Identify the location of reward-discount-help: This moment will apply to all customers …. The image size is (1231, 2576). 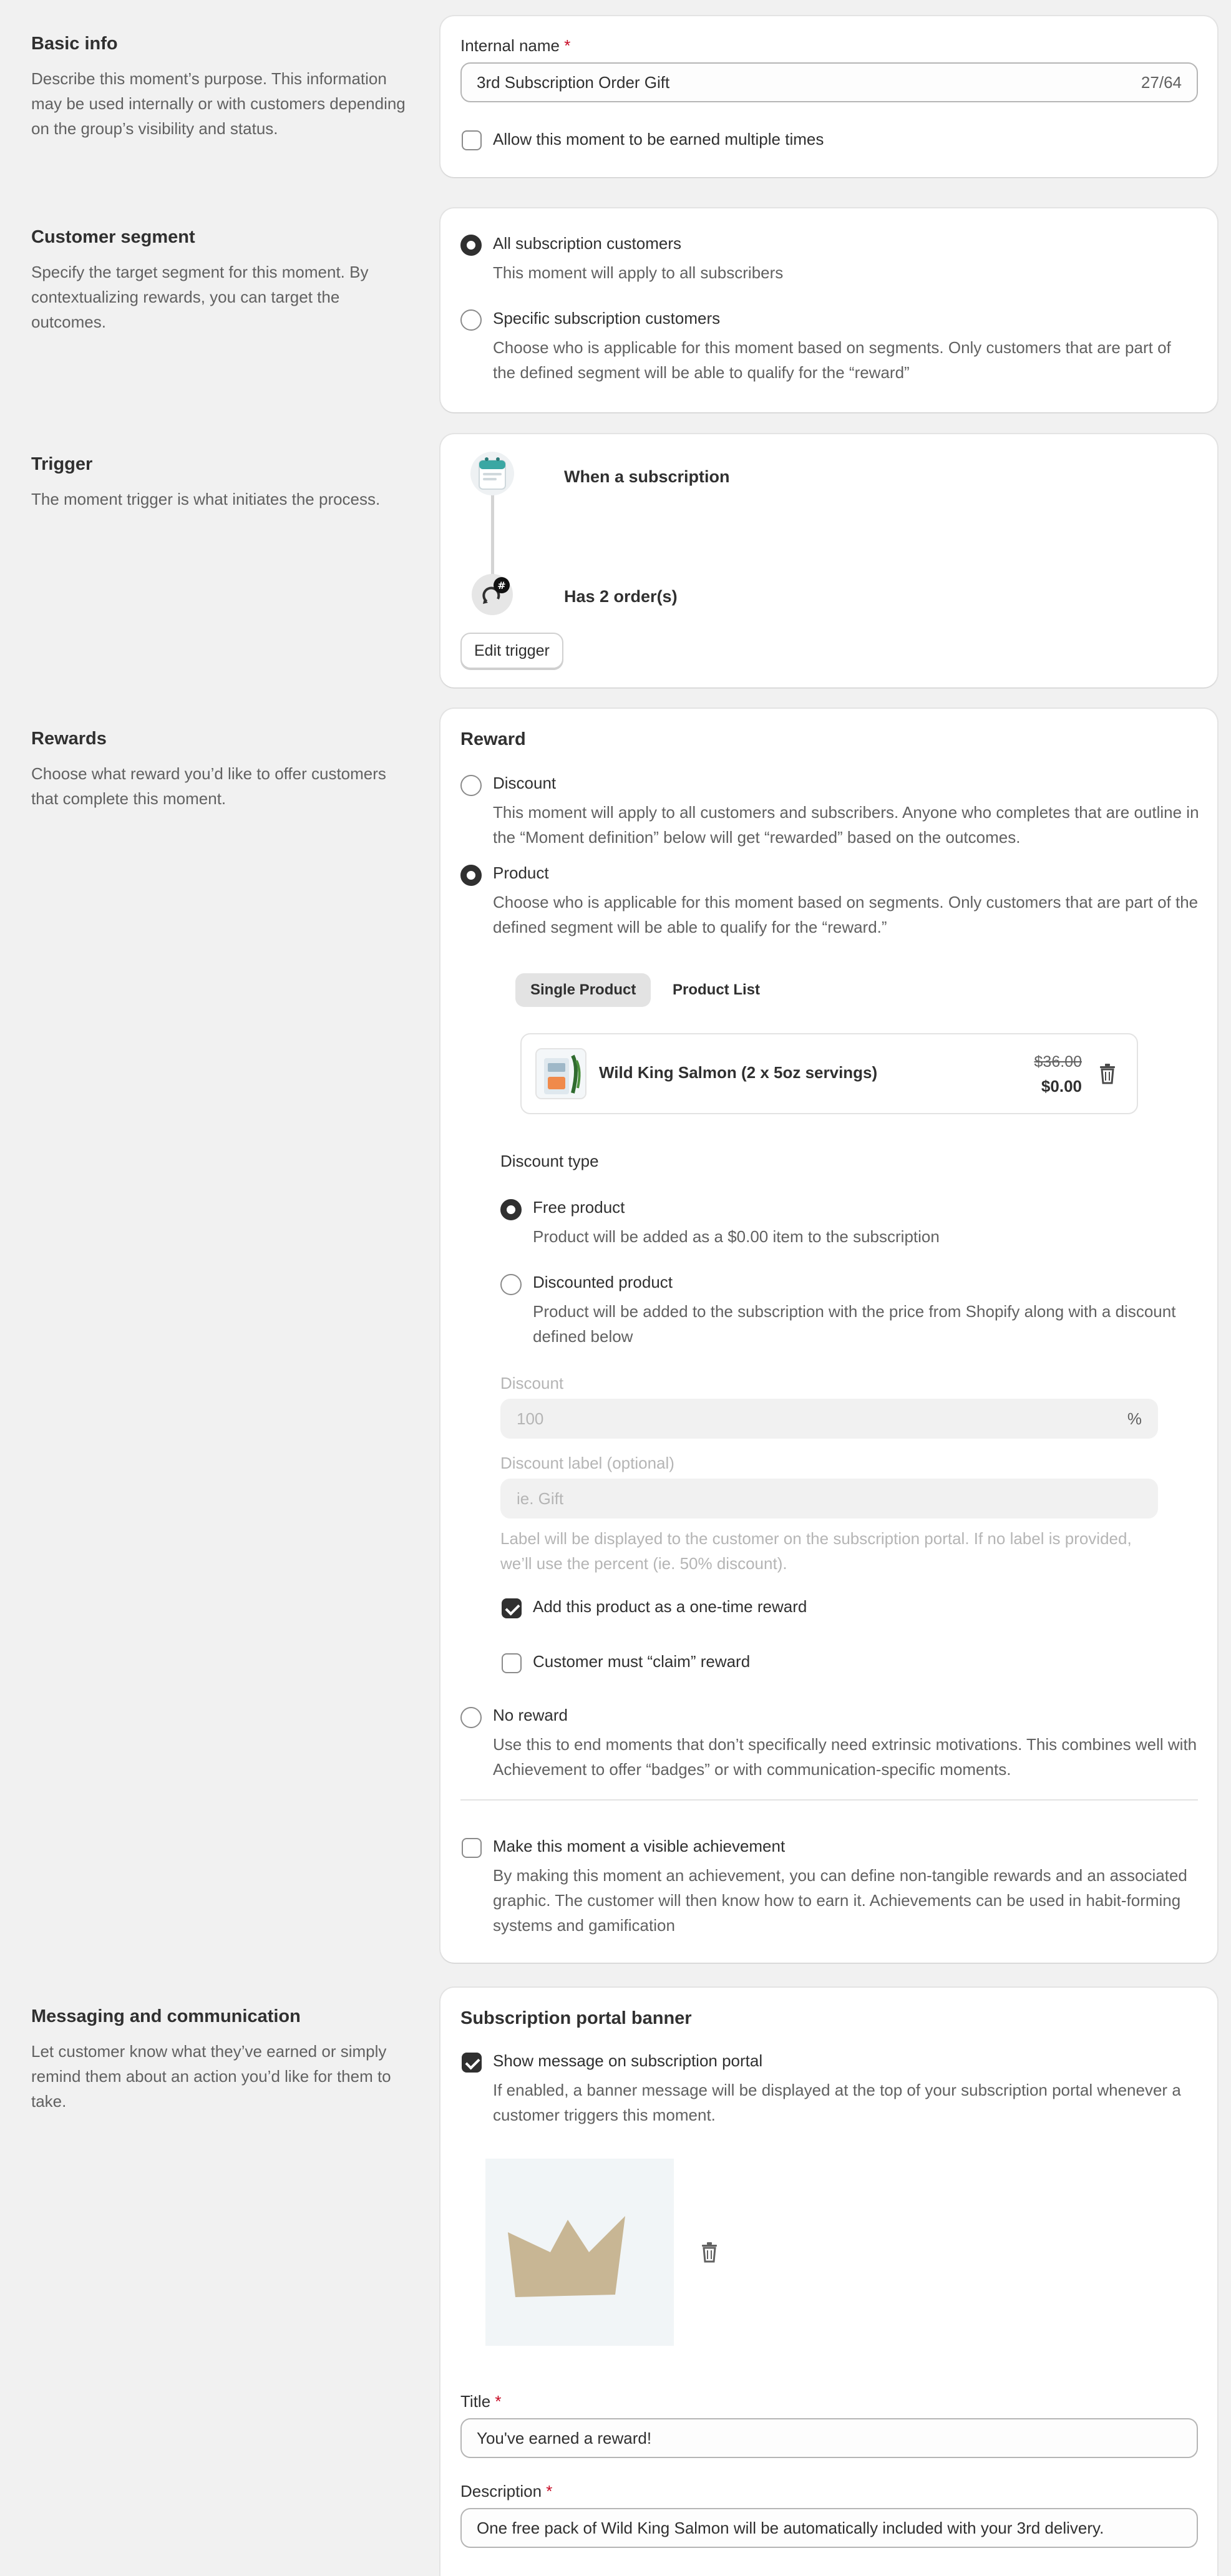
(846, 825).